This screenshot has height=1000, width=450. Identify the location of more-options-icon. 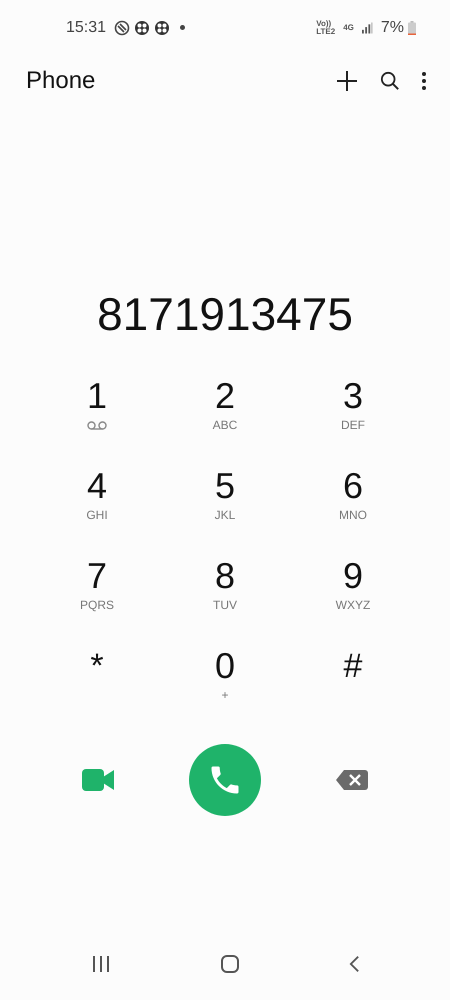
(424, 81).